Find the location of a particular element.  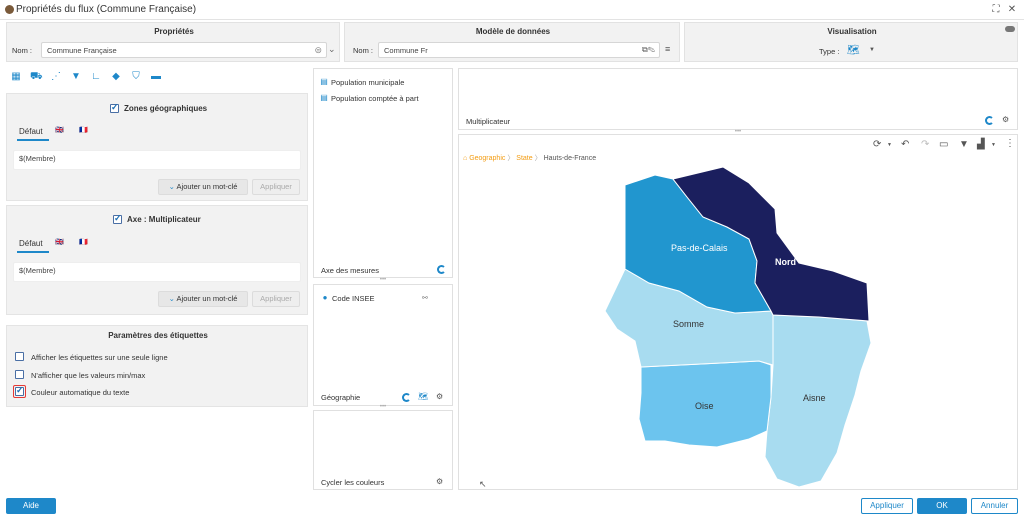

axe-add-keyword-label: Ajouter un mot-clé is located at coordinates (207, 298).